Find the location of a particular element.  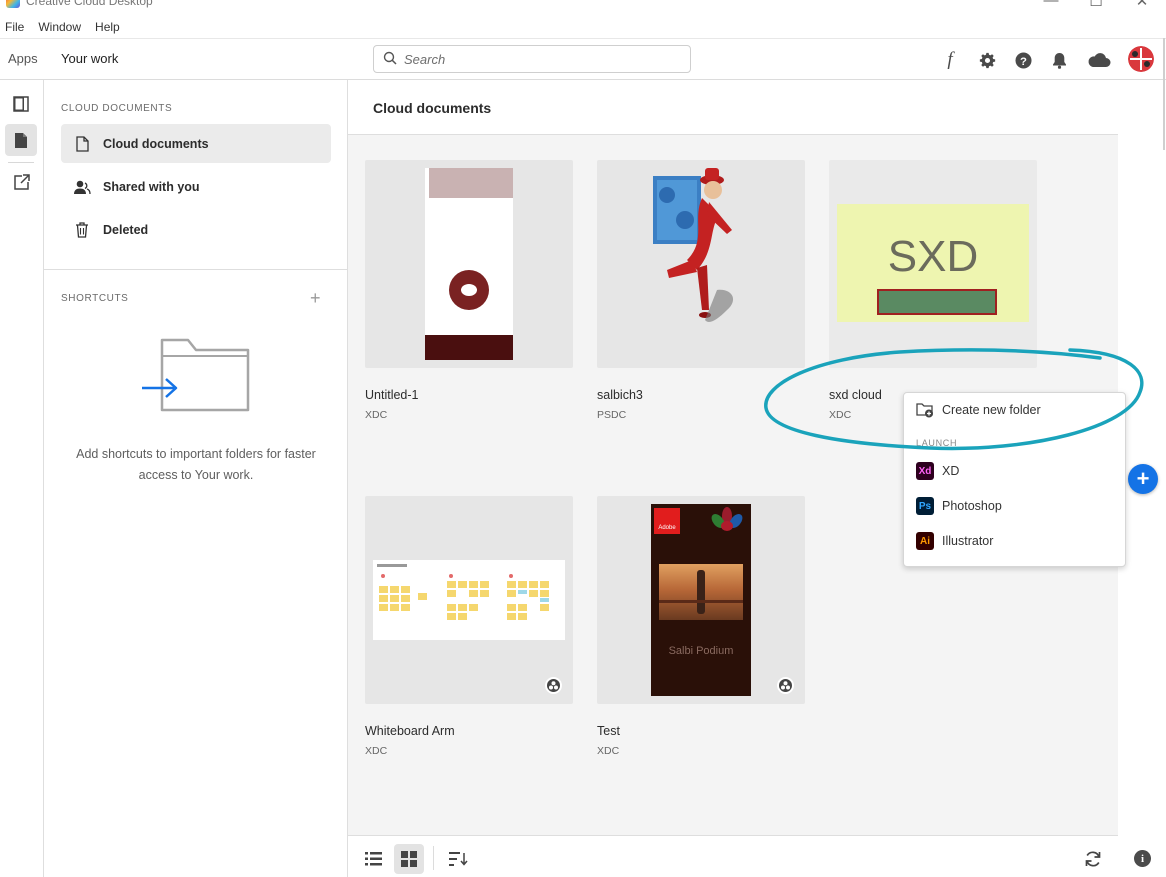

settings-gear-icon is located at coordinates (987, 60).